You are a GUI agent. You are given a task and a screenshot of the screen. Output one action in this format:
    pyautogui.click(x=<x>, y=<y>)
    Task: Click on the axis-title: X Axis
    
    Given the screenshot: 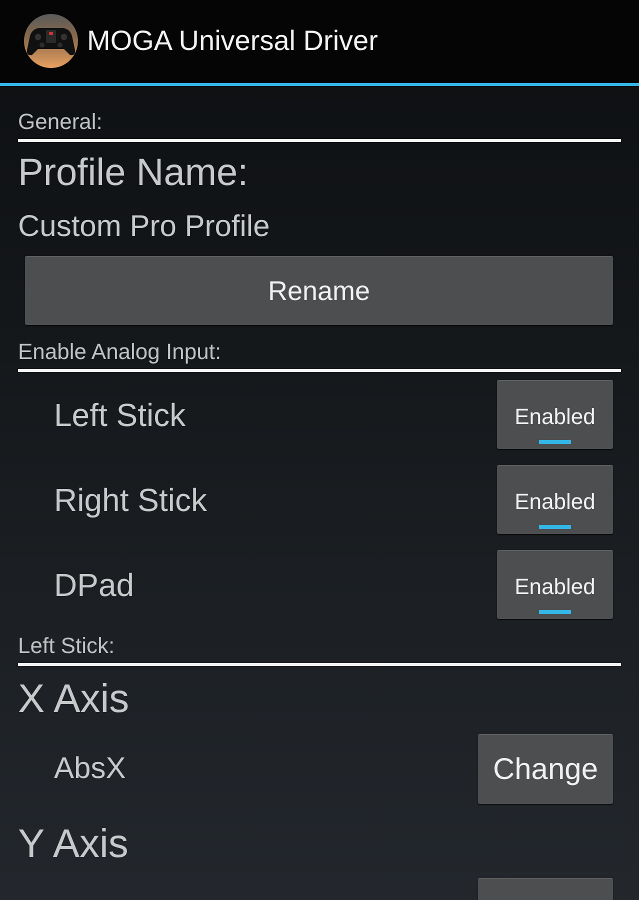 What is the action you would take?
    pyautogui.click(x=74, y=699)
    